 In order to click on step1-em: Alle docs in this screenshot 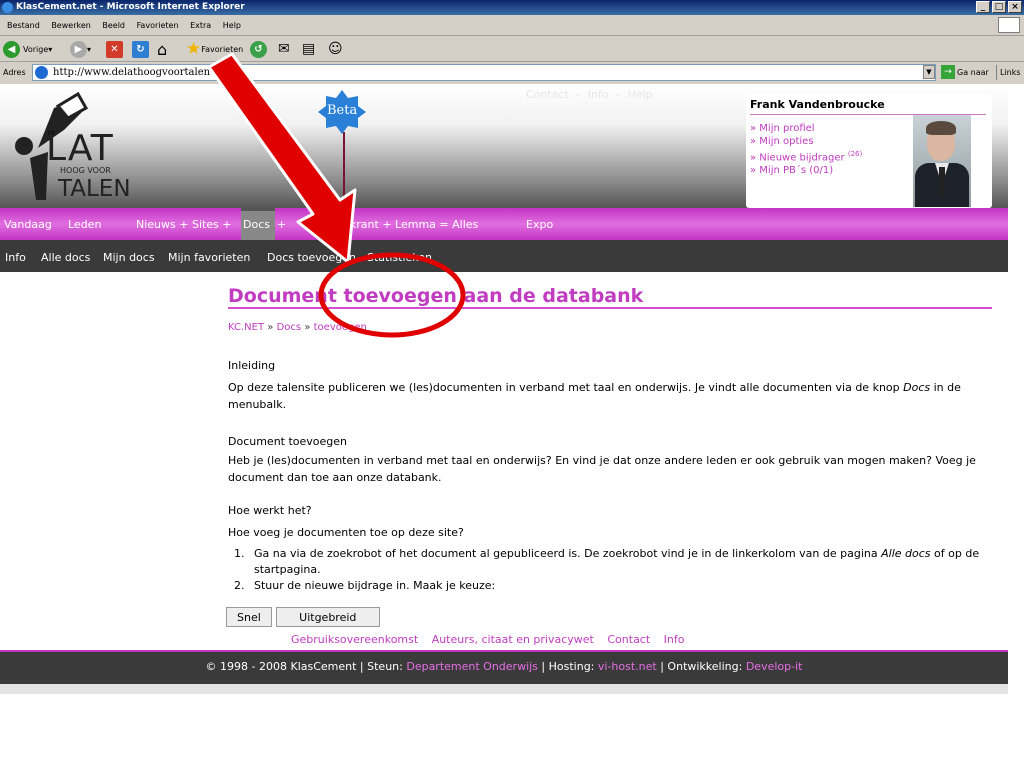, I will do `click(906, 553)`.